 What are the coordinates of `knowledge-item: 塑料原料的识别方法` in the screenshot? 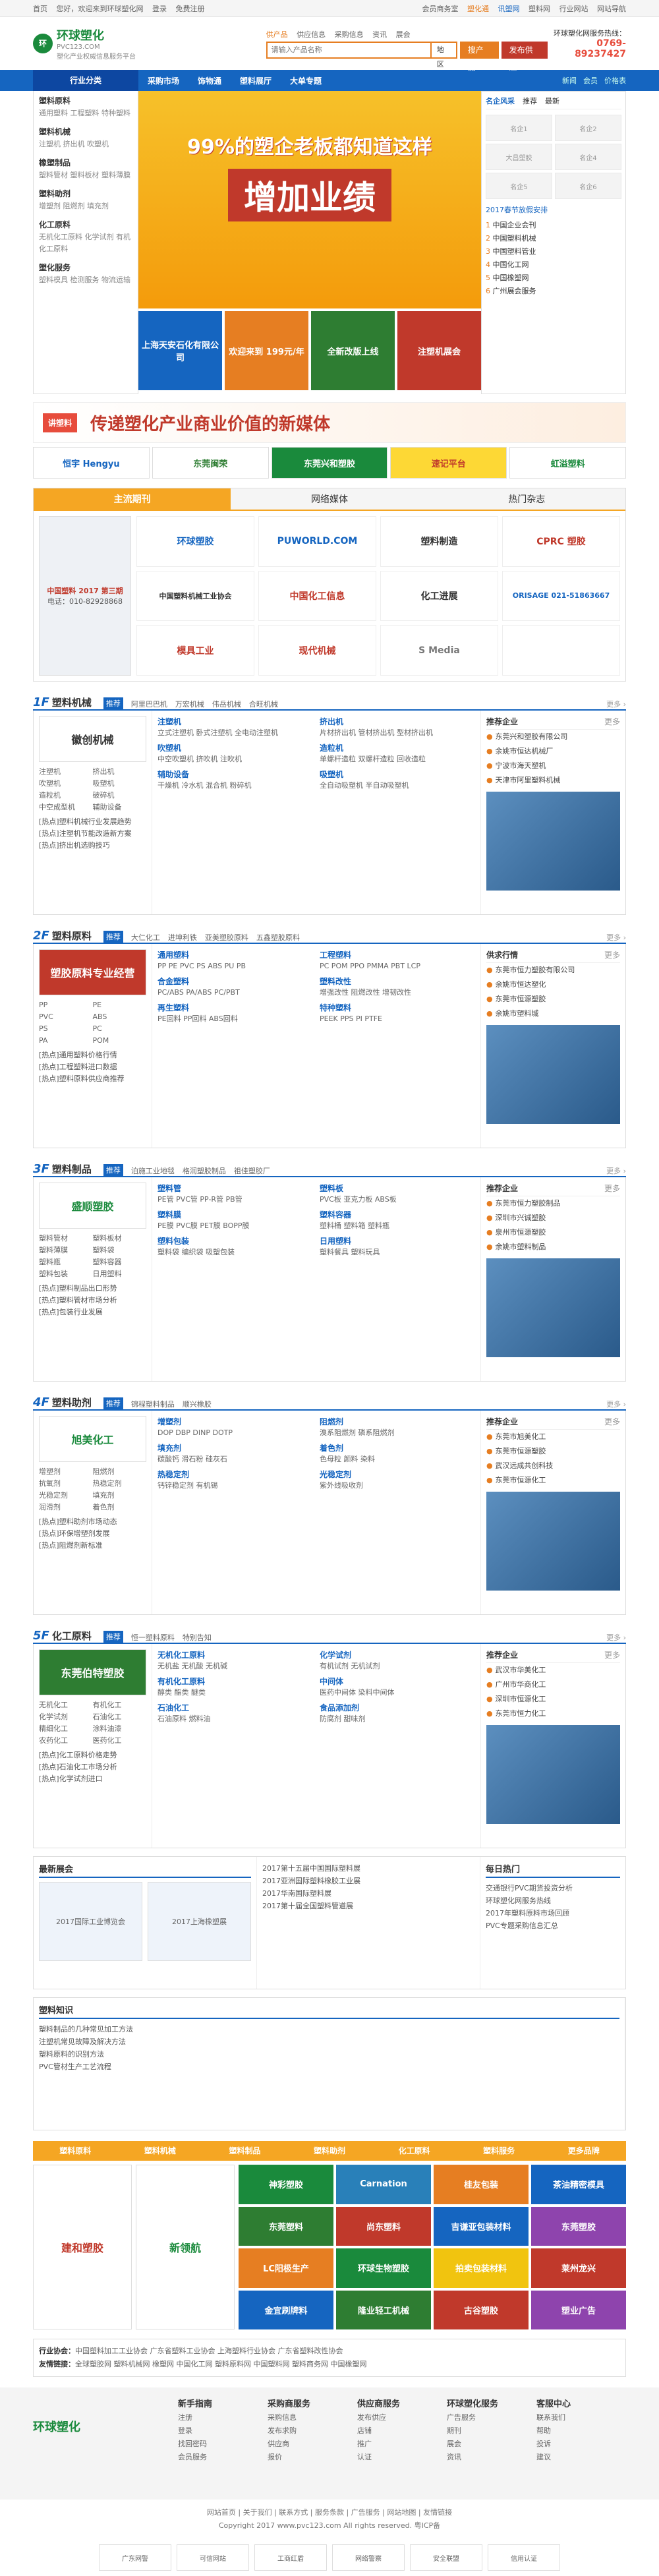 It's located at (329, 2054).